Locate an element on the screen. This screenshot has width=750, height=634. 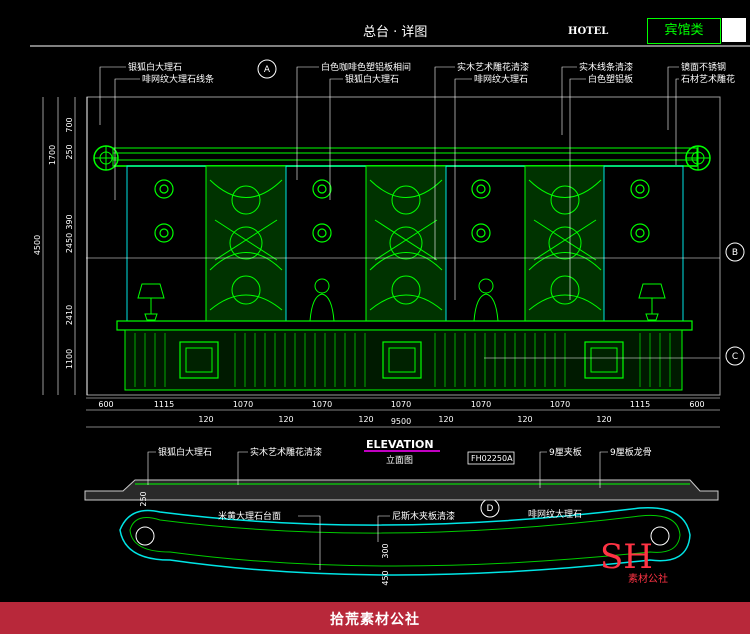
svg-text: 1700 is located at coordinates (52, 155).